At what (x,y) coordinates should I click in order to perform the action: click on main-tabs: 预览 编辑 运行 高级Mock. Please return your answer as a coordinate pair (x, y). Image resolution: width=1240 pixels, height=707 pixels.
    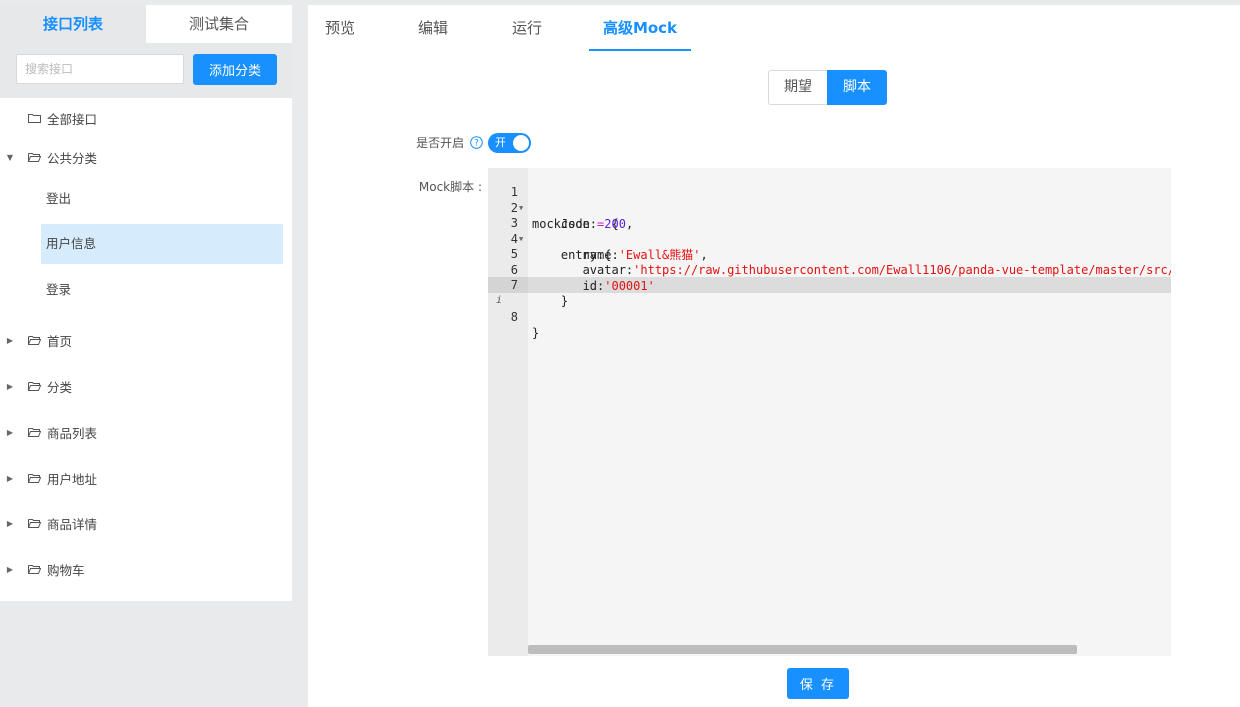
    Looking at the image, I should click on (774, 28).